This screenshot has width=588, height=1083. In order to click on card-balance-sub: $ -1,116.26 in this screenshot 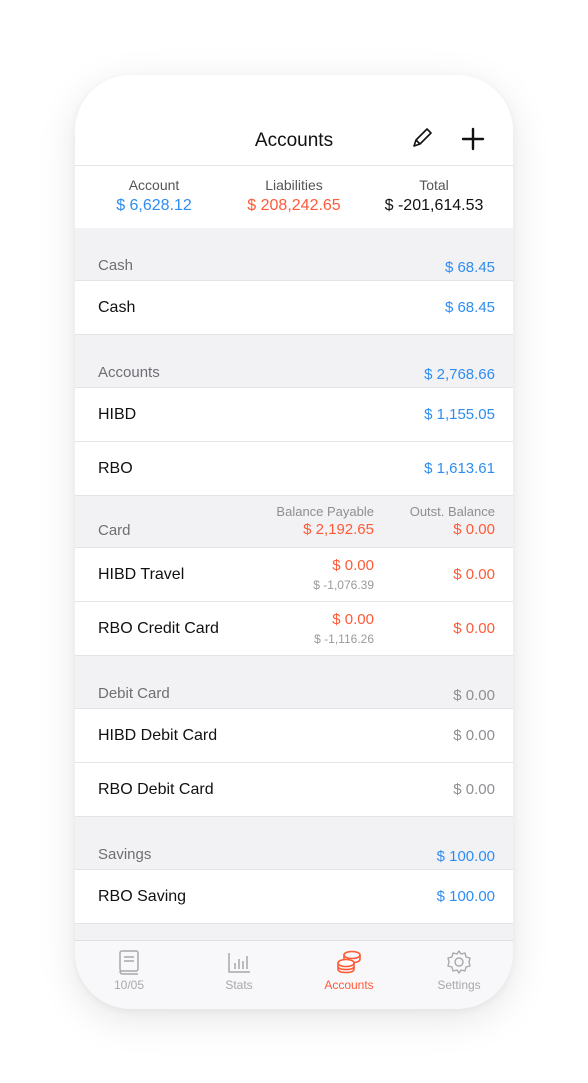, I will do `click(344, 639)`.